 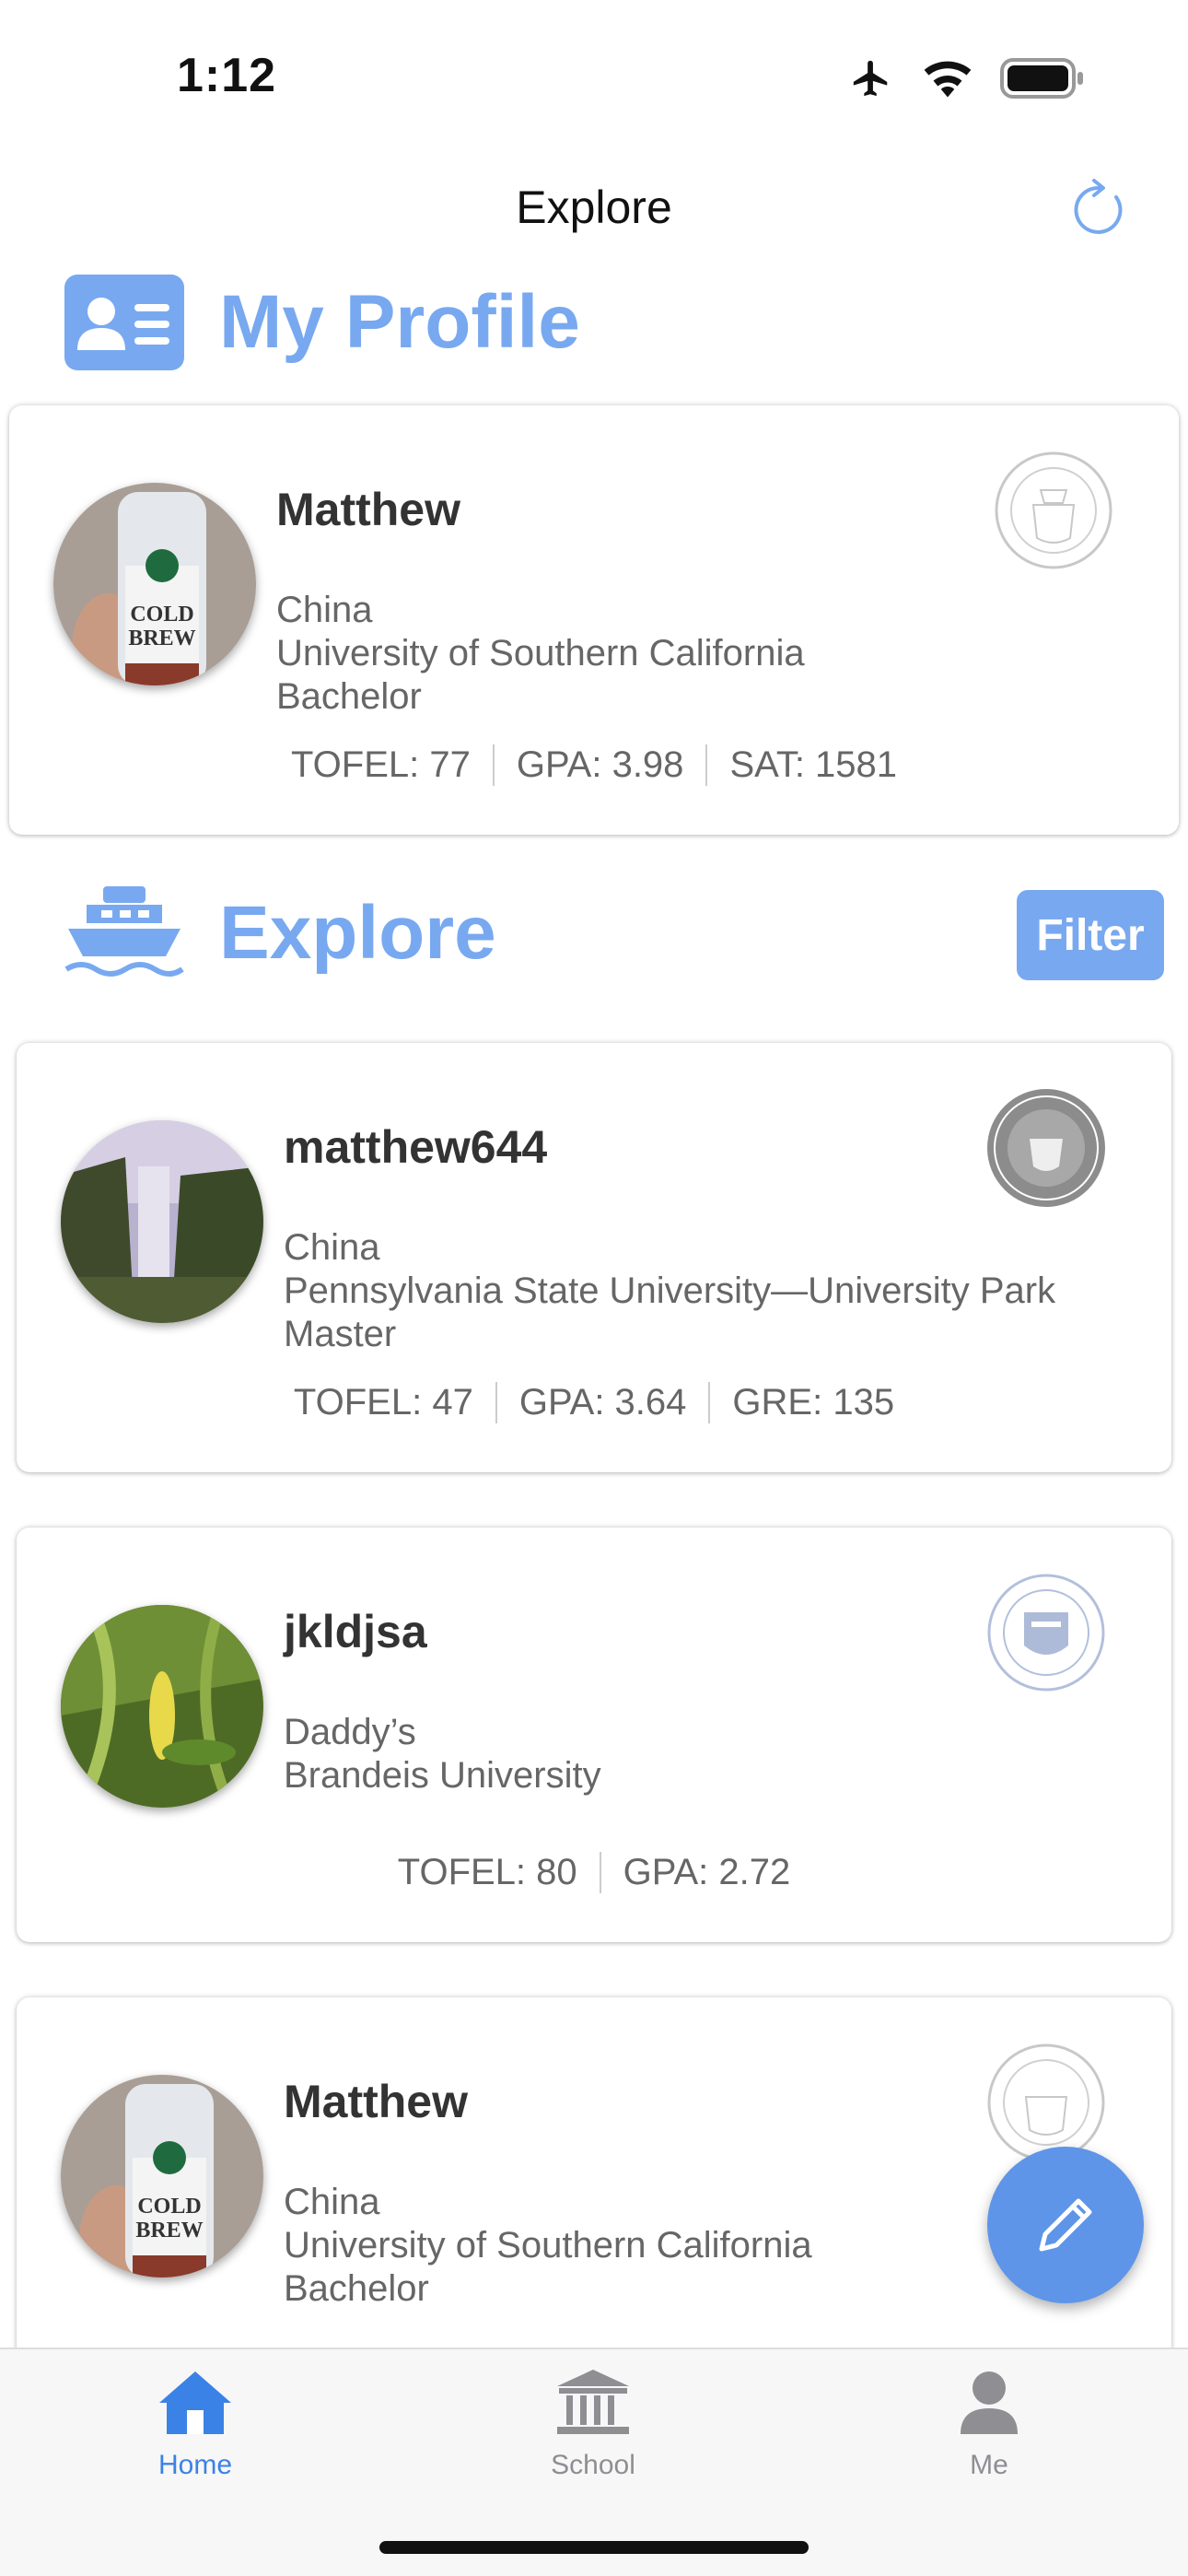 I want to click on profile-card-icon, so click(x=124, y=322).